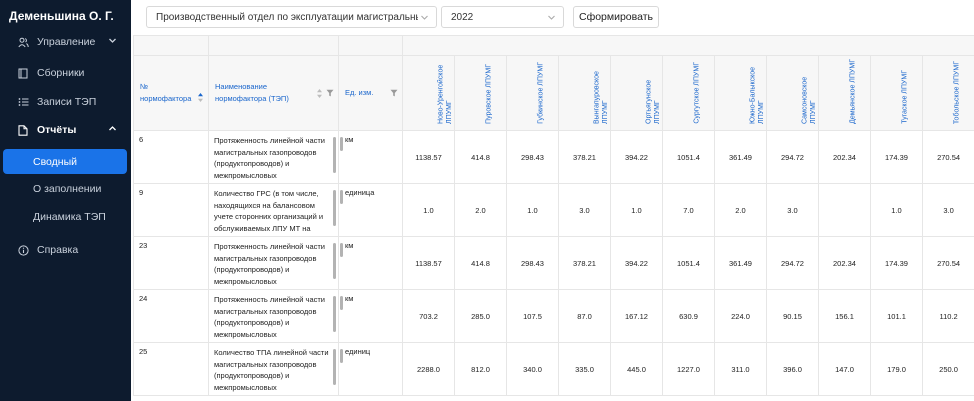 This screenshot has height=401, width=974. Describe the element at coordinates (947, 93) in the screenshot. I see `column-header-lpu: Тобольское ЛПУМГ` at that location.